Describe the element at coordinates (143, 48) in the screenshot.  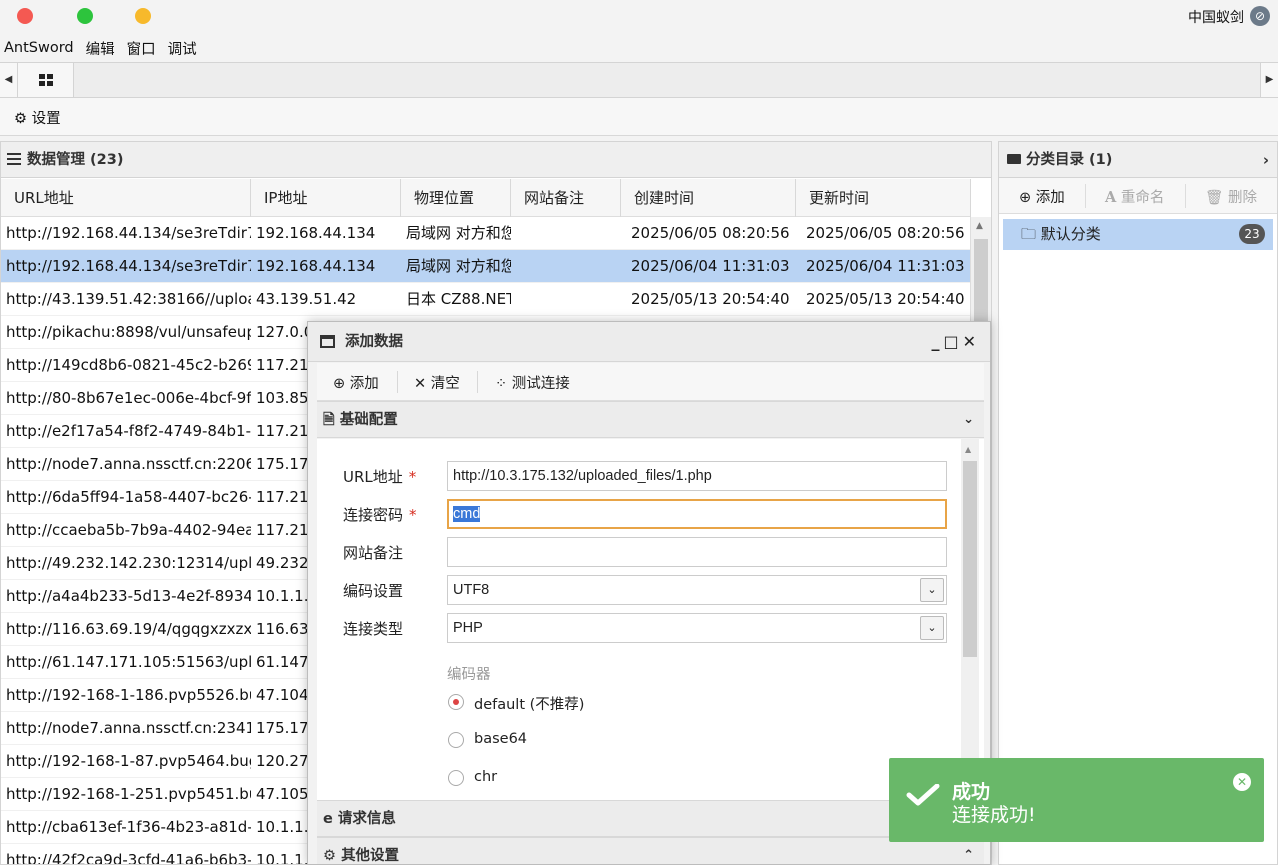
I see `menu-window: 窗口` at that location.